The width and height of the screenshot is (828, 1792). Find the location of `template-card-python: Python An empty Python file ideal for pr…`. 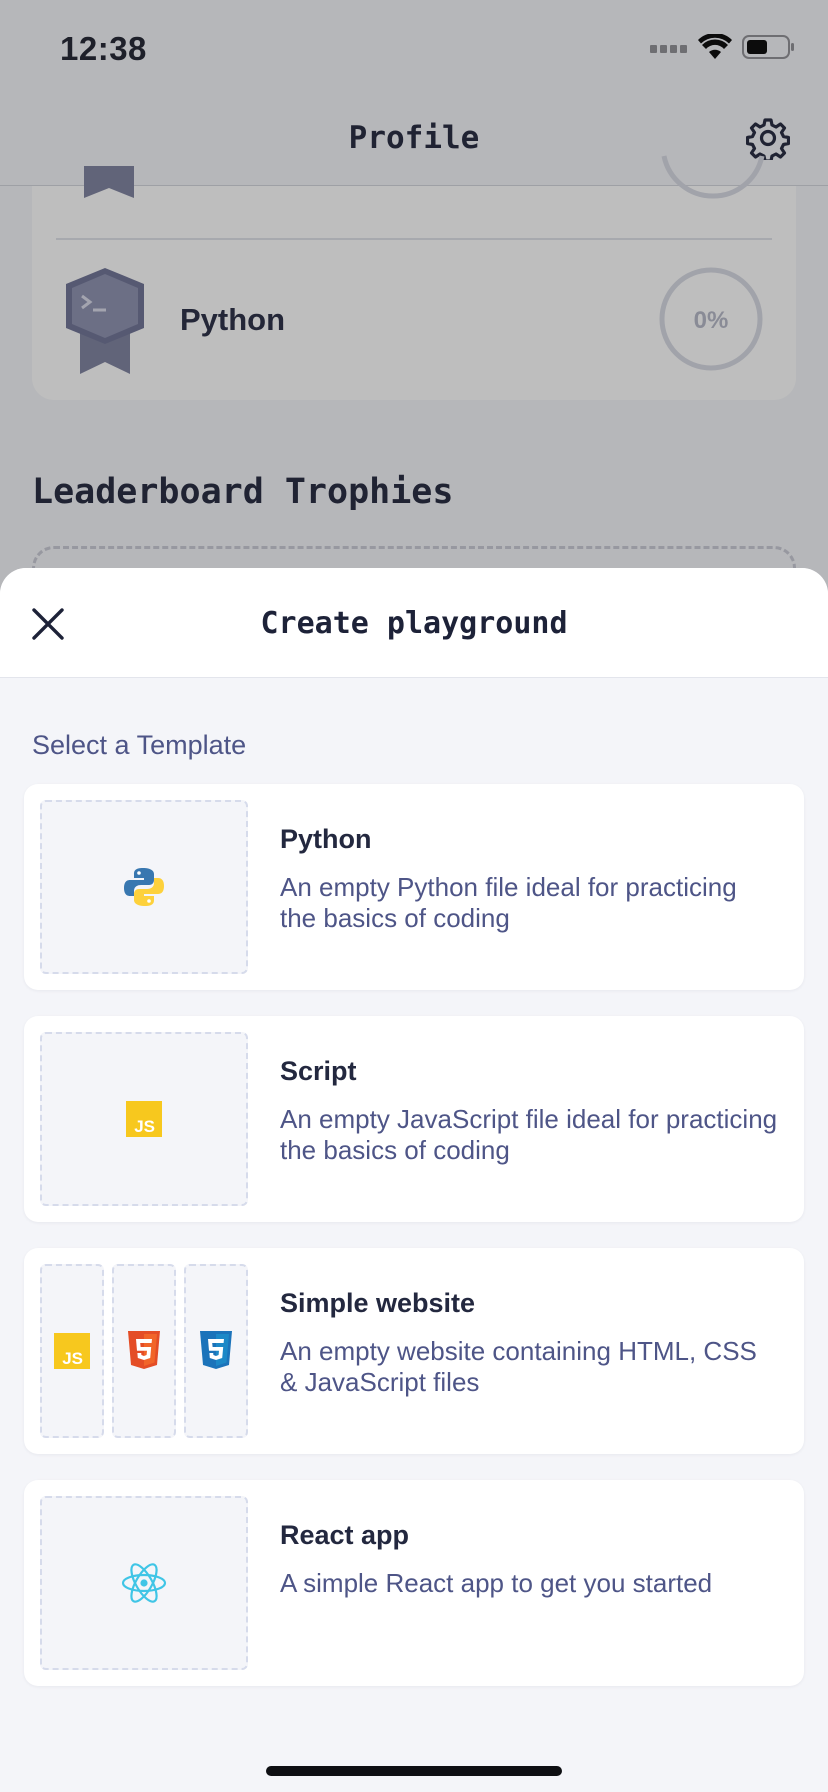

template-card-python: Python An empty Python file ideal for pr… is located at coordinates (414, 887).